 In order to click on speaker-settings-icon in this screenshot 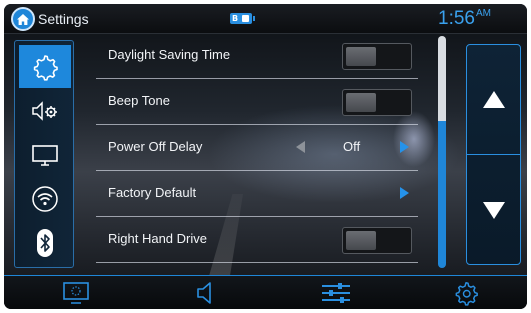, I will do `click(44, 110)`.